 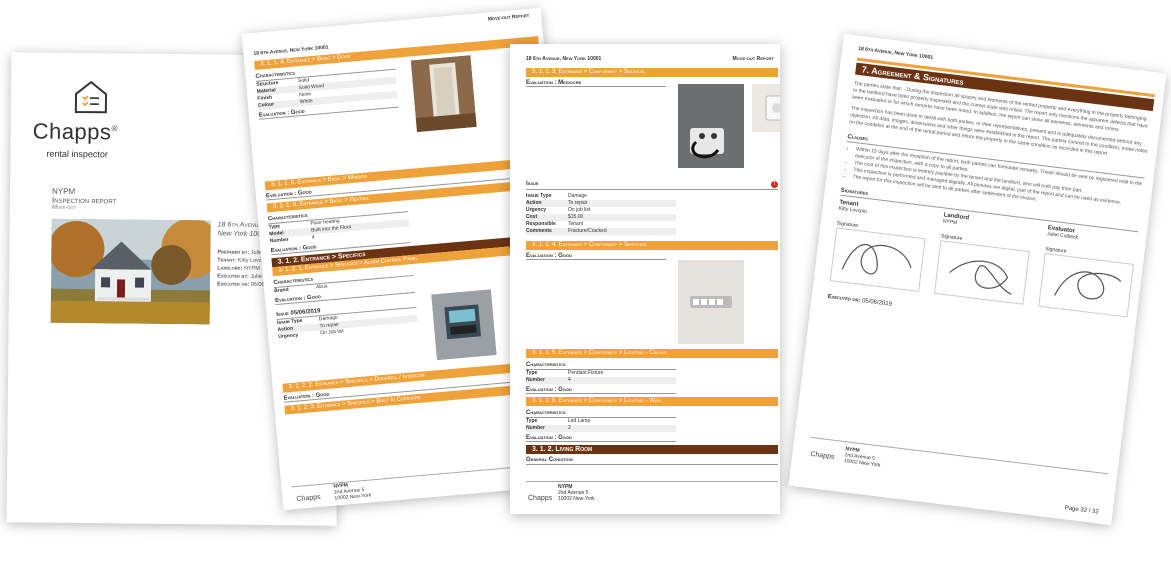 I want to click on brand-mark: ®, so click(x=114, y=129).